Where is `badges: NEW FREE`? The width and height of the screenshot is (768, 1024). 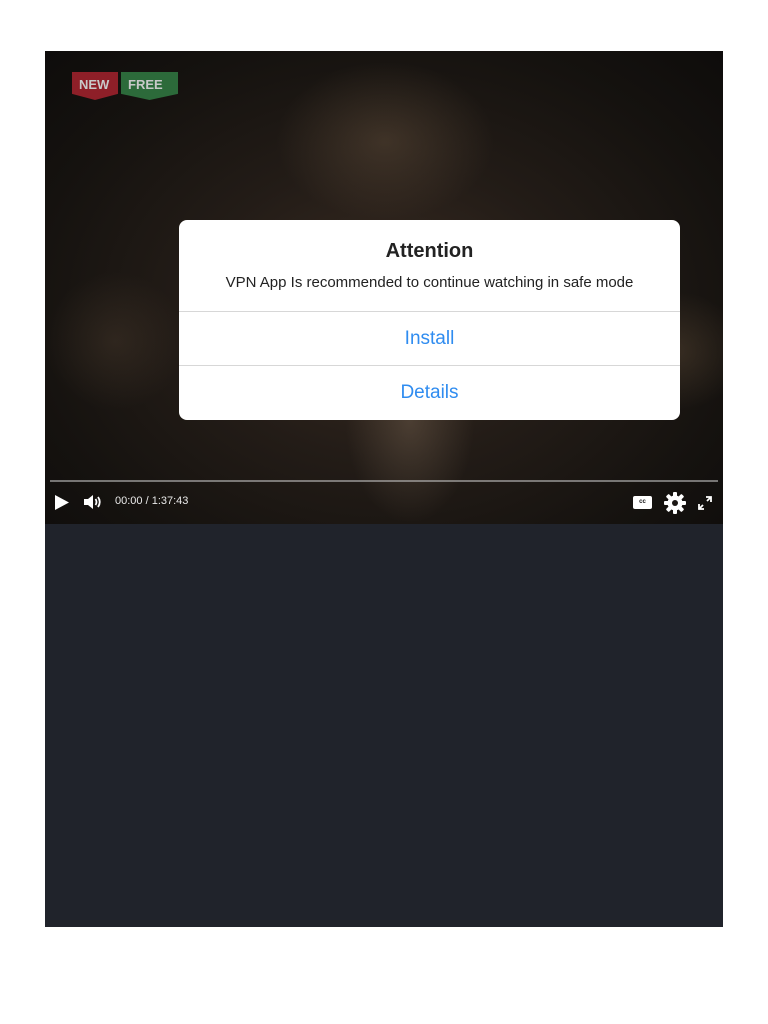
badges: NEW FREE is located at coordinates (125, 86).